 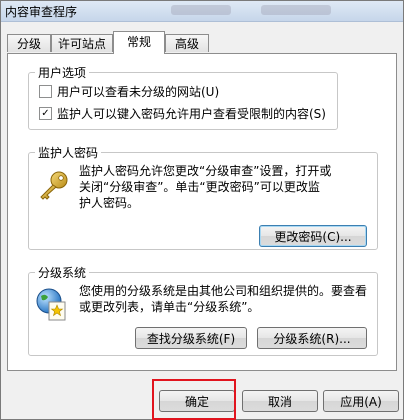 I want to click on supervisor-password-label: 监护人可以键入密码允许用户查看受限制的内容(S), so click(x=191, y=114).